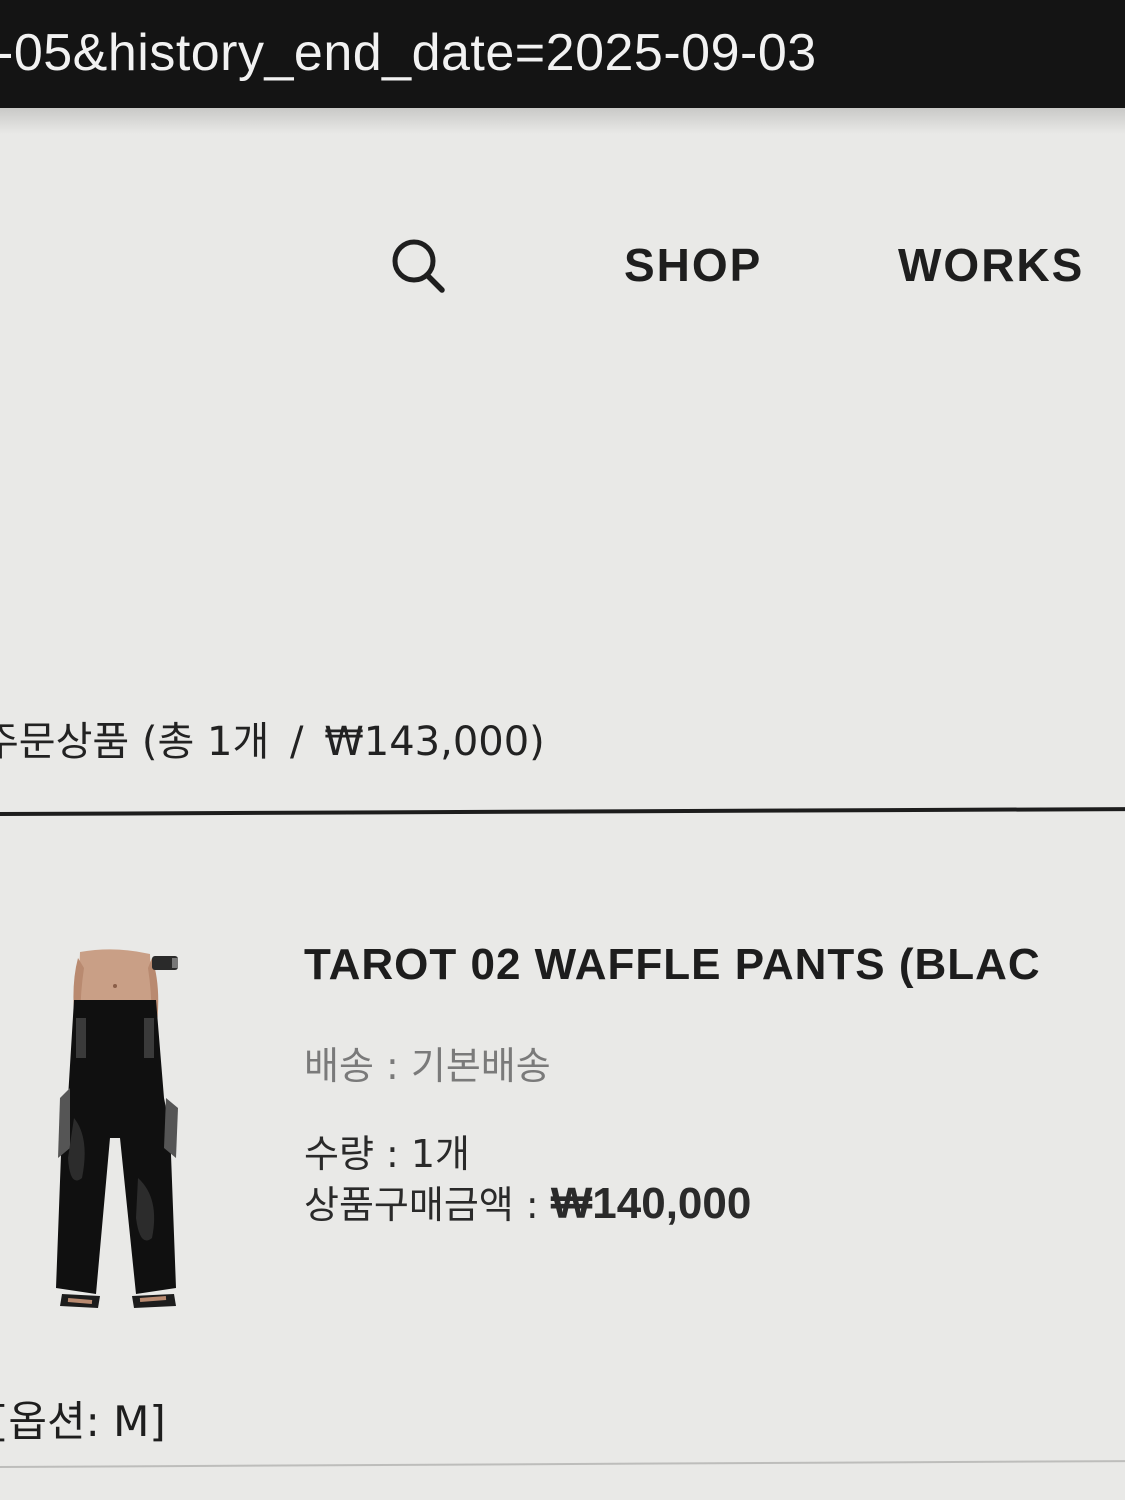 The height and width of the screenshot is (1500, 1125). Describe the element at coordinates (434, 742) in the screenshot. I see `order-total-amount: ₩143,000)` at that location.